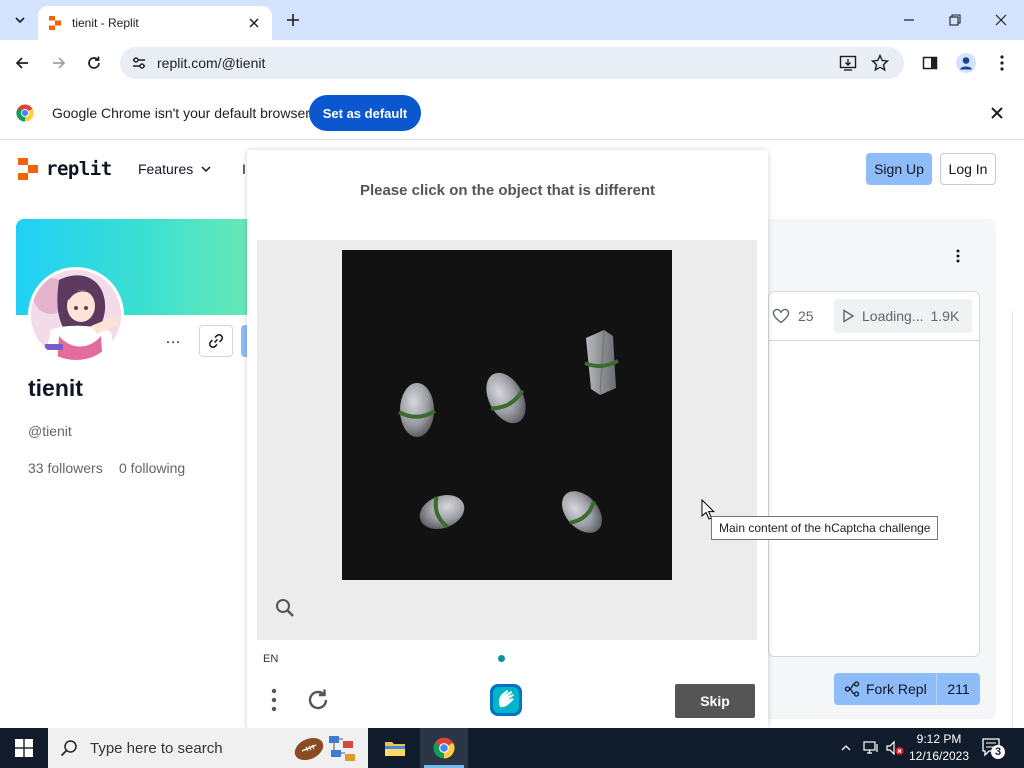  I want to click on window-minimize-icon, so click(909, 20).